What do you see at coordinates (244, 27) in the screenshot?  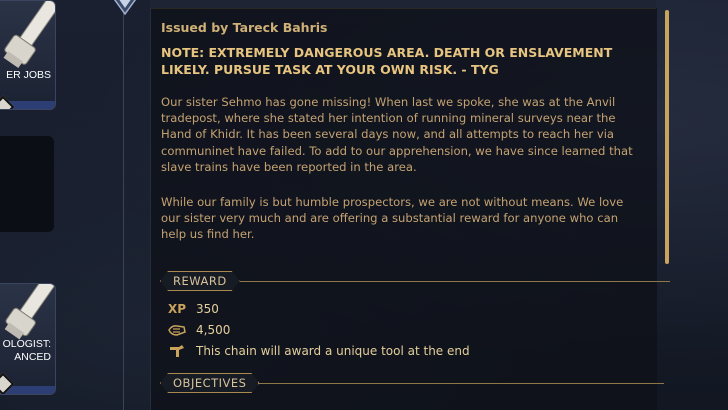 I see `issuer-text: Issued by Tareck Bahris` at bounding box center [244, 27].